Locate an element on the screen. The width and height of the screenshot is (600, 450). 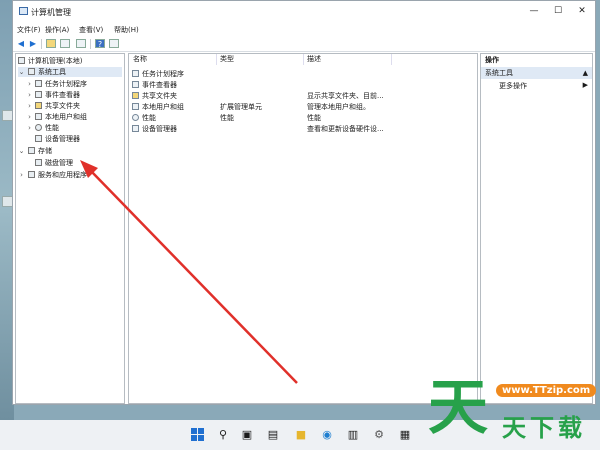
start-button is located at coordinates (198, 435).